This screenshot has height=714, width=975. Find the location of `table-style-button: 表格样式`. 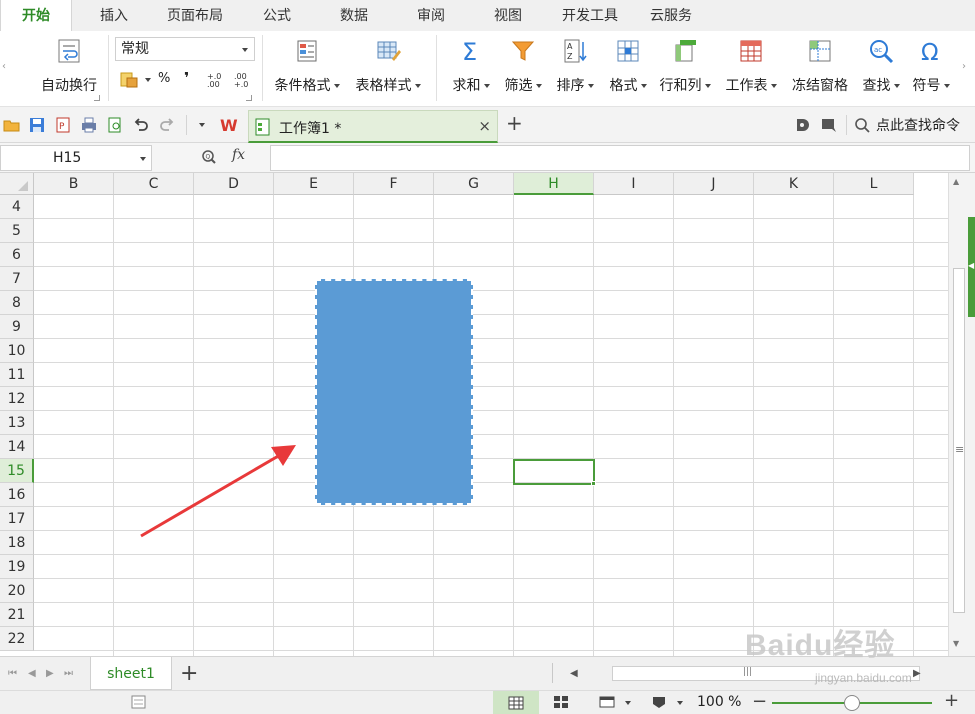

table-style-button: 表格样式 is located at coordinates (388, 68).